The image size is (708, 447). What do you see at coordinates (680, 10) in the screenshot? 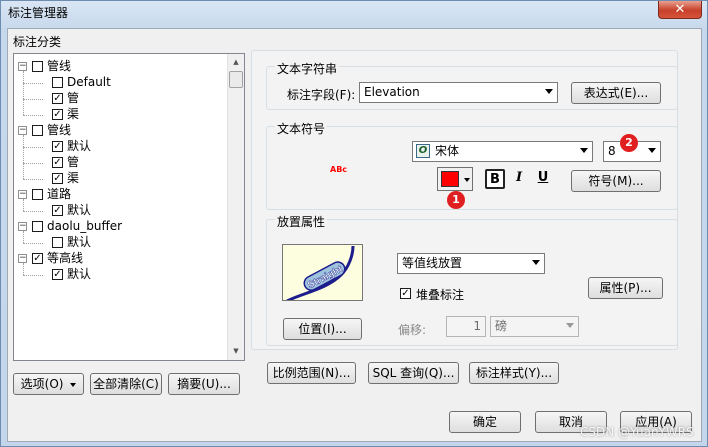
I see `close-button: ✕` at bounding box center [680, 10].